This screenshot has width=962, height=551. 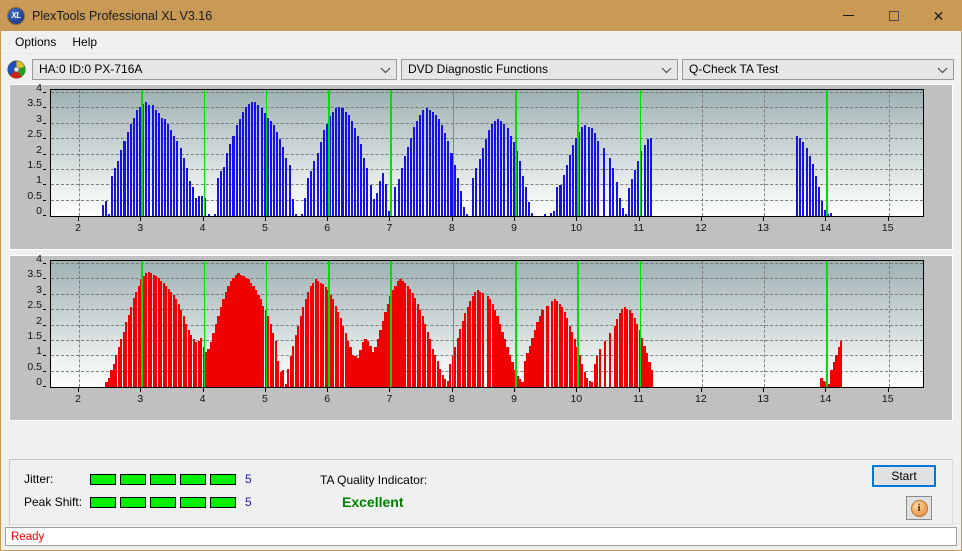 What do you see at coordinates (248, 479) in the screenshot?
I see `jitter-value: 5` at bounding box center [248, 479].